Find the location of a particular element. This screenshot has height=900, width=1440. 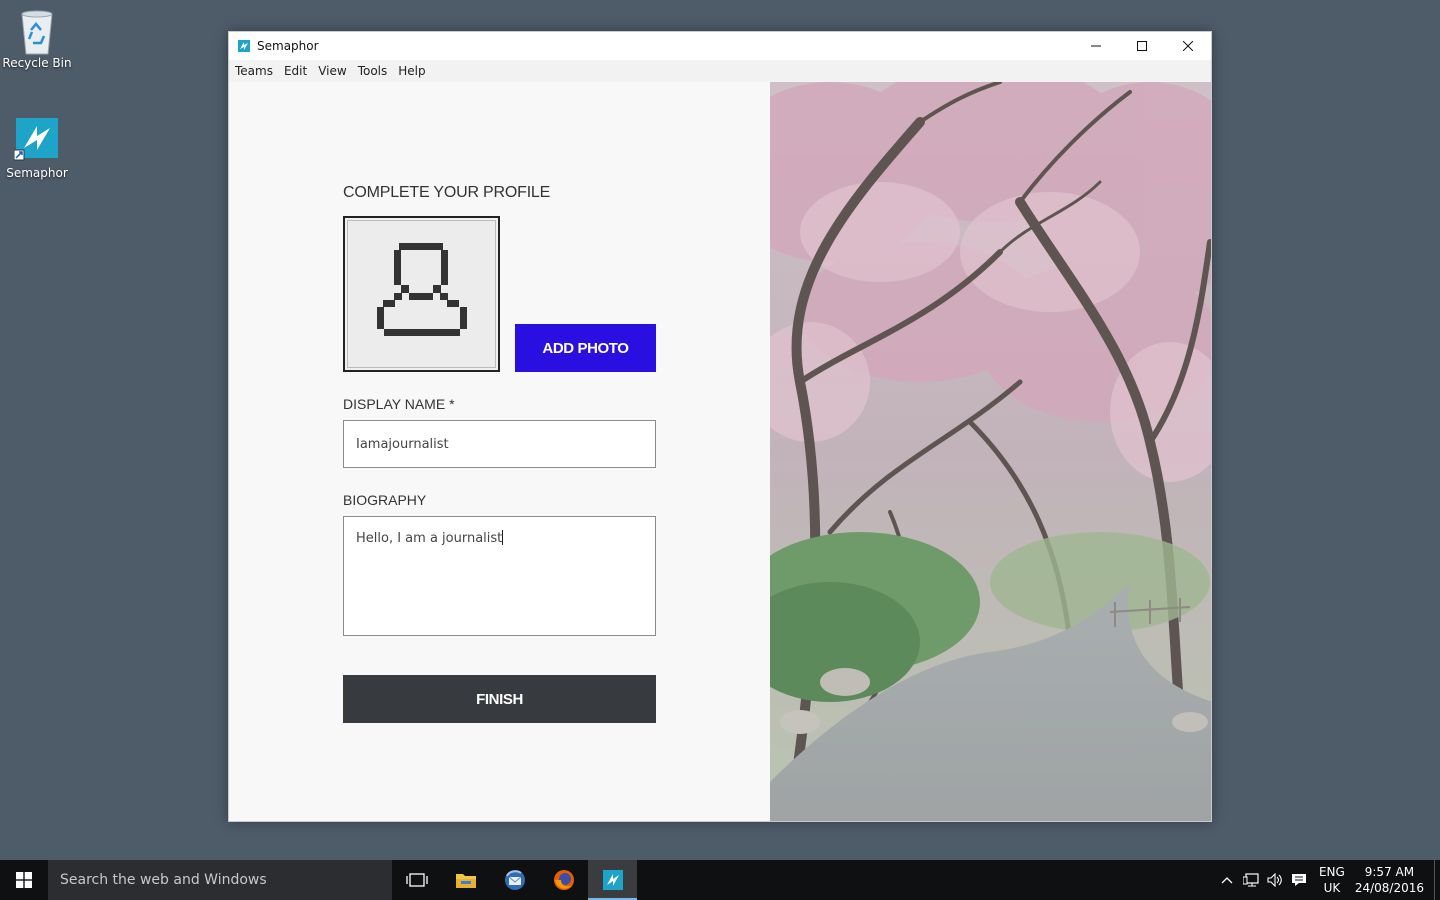

taskbar-file-explorer is located at coordinates (465, 880).